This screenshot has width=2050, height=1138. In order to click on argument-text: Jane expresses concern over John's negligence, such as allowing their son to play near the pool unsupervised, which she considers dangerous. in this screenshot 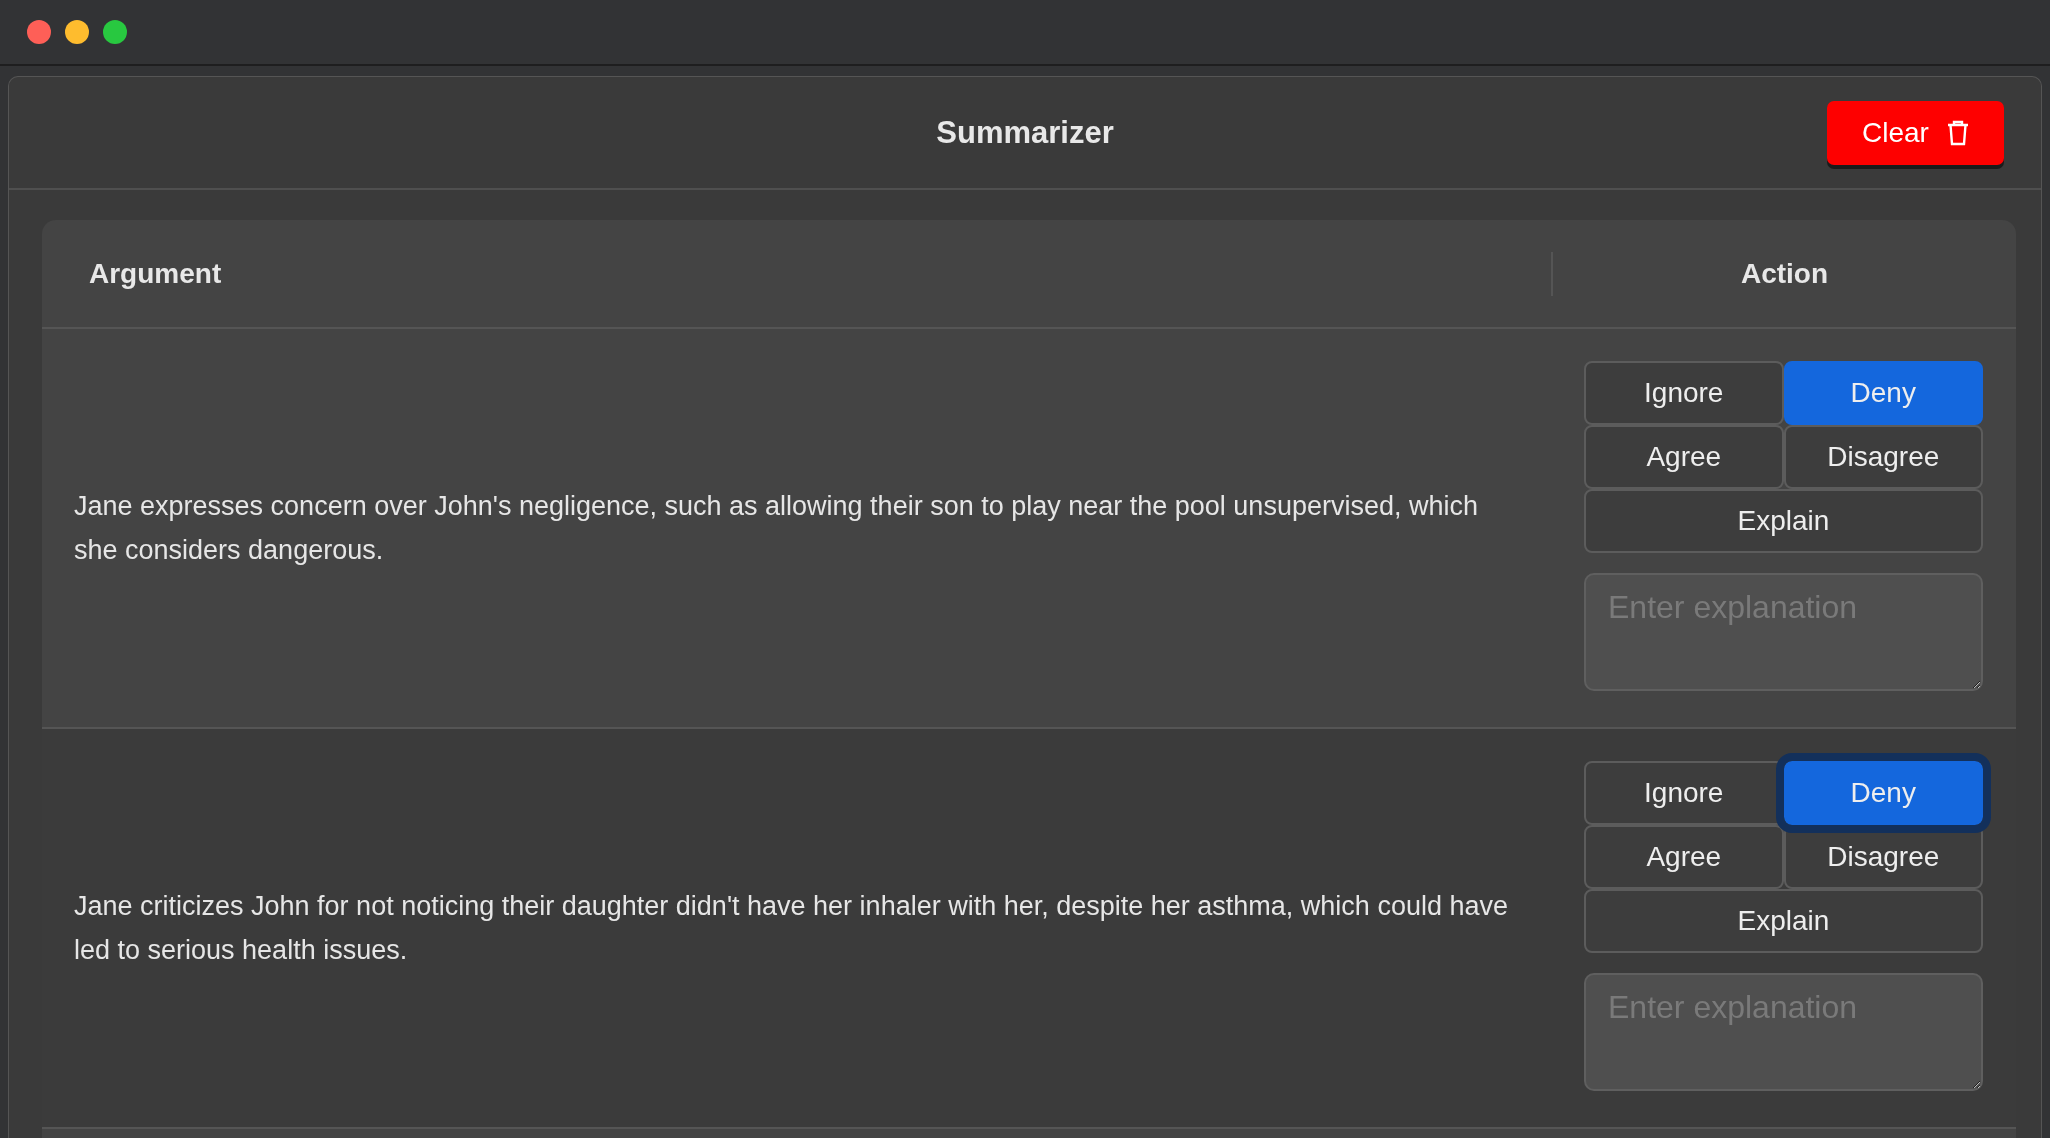, I will do `click(776, 528)`.